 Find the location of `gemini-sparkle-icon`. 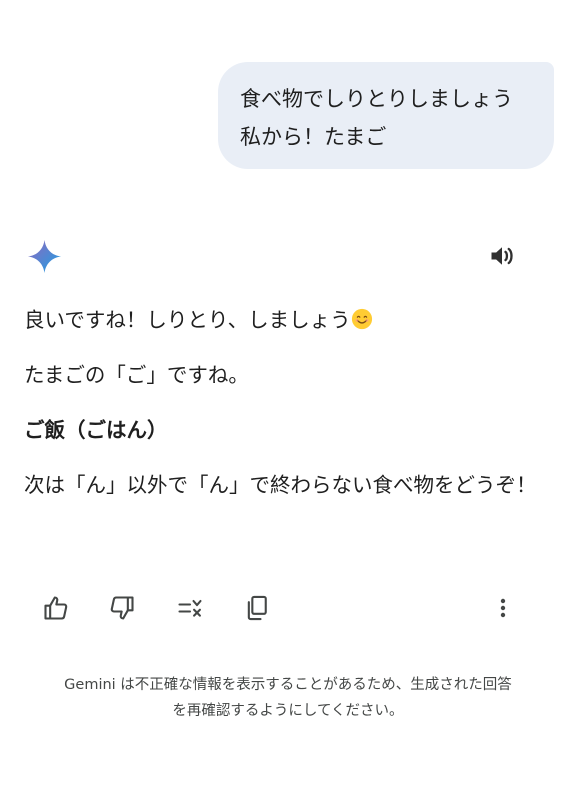

gemini-sparkle-icon is located at coordinates (44, 256).